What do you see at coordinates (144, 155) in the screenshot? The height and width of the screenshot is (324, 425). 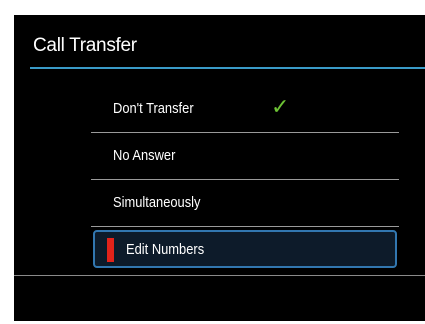 I see `menu-item-label: No Answer` at bounding box center [144, 155].